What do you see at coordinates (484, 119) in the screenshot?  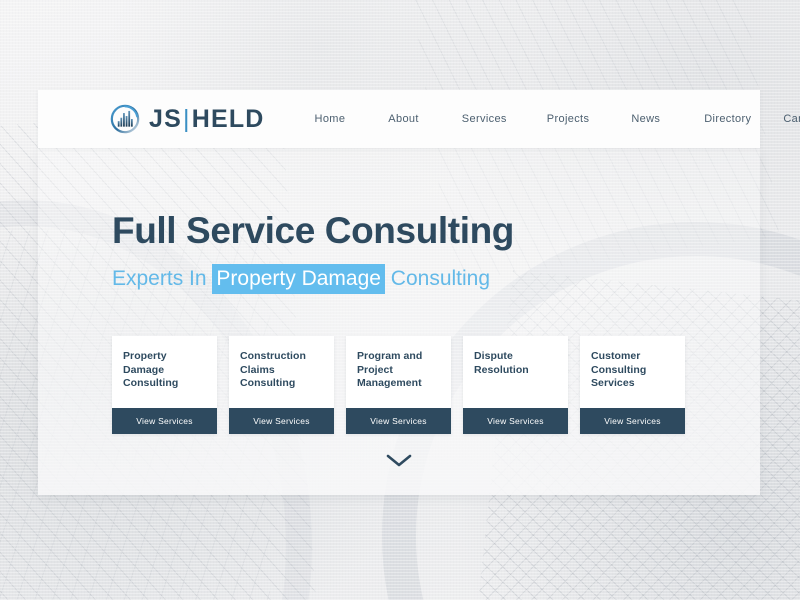 I see `nav-item-services: Services` at bounding box center [484, 119].